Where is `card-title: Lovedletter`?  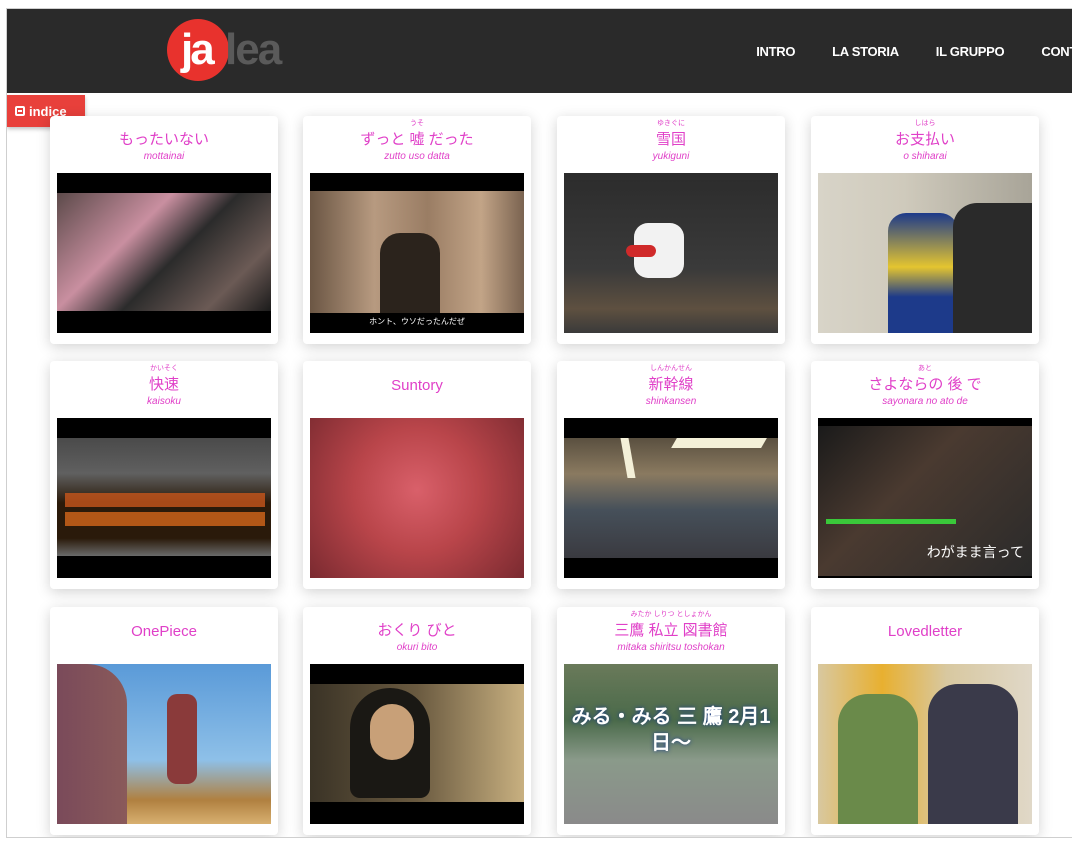
card-title: Lovedletter is located at coordinates (925, 631).